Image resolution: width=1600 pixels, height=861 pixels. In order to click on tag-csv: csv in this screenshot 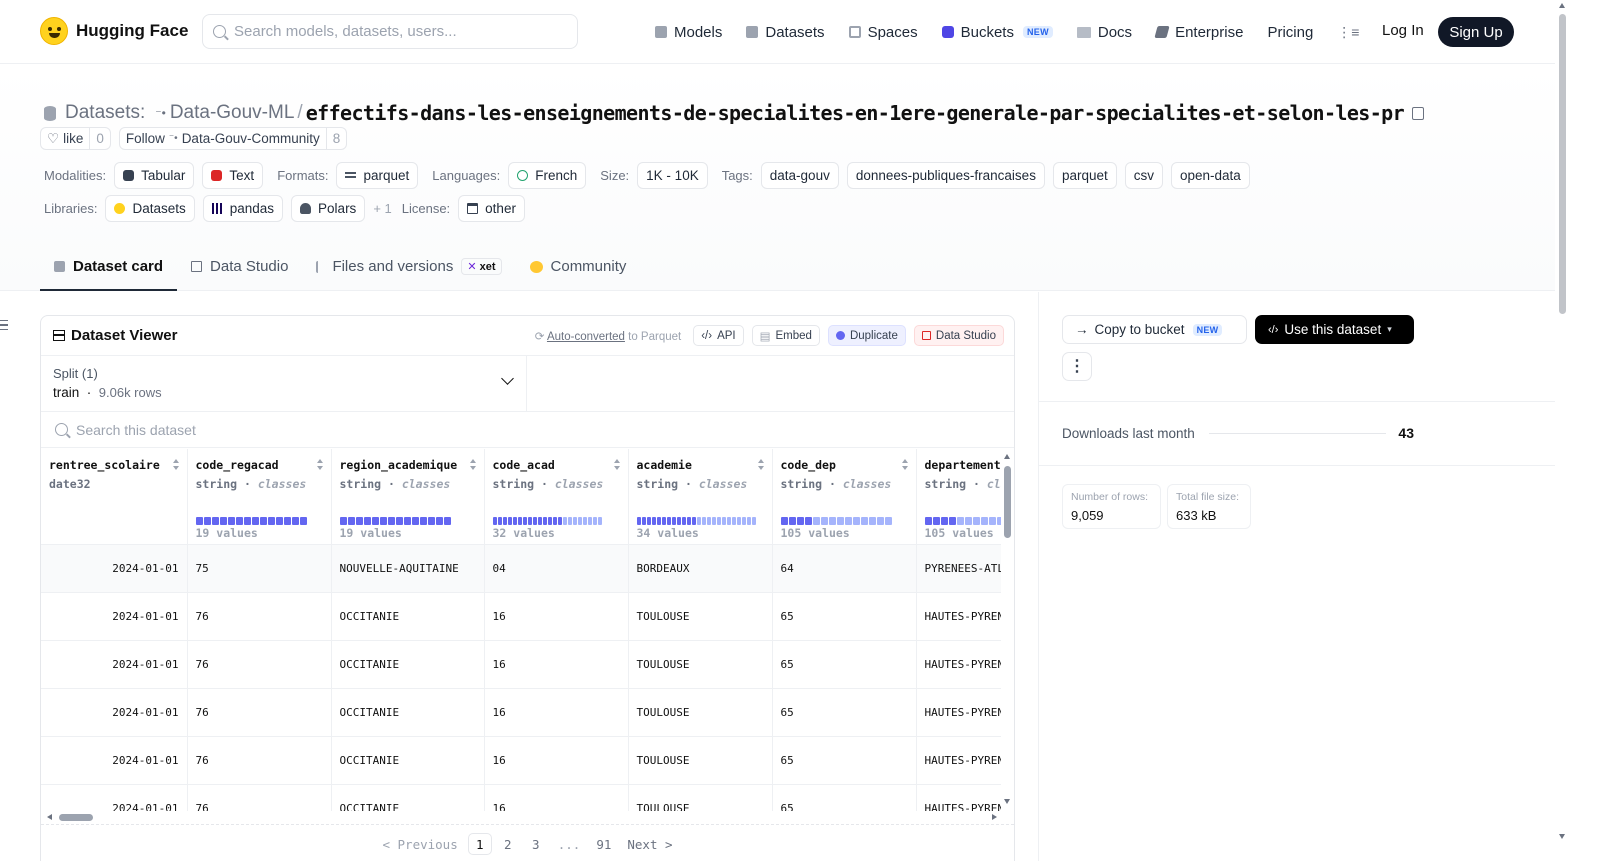, I will do `click(1143, 175)`.